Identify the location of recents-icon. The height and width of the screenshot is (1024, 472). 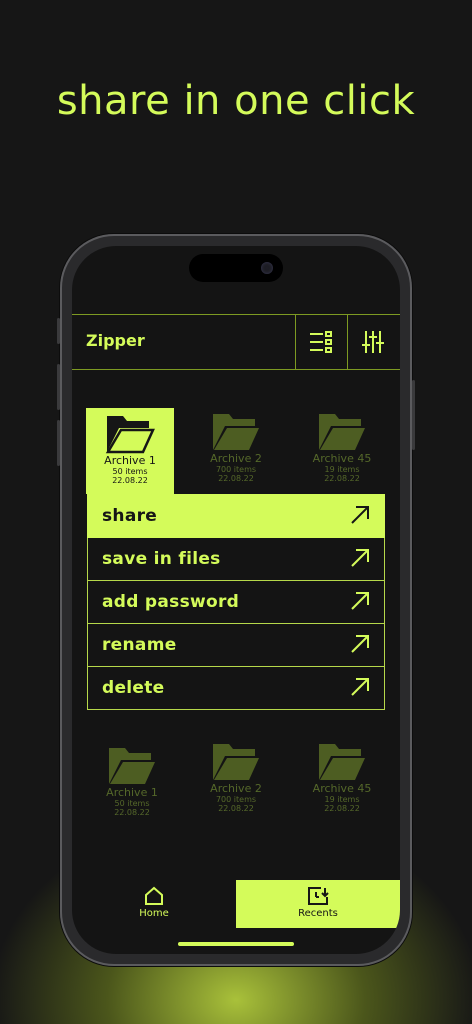
(318, 896).